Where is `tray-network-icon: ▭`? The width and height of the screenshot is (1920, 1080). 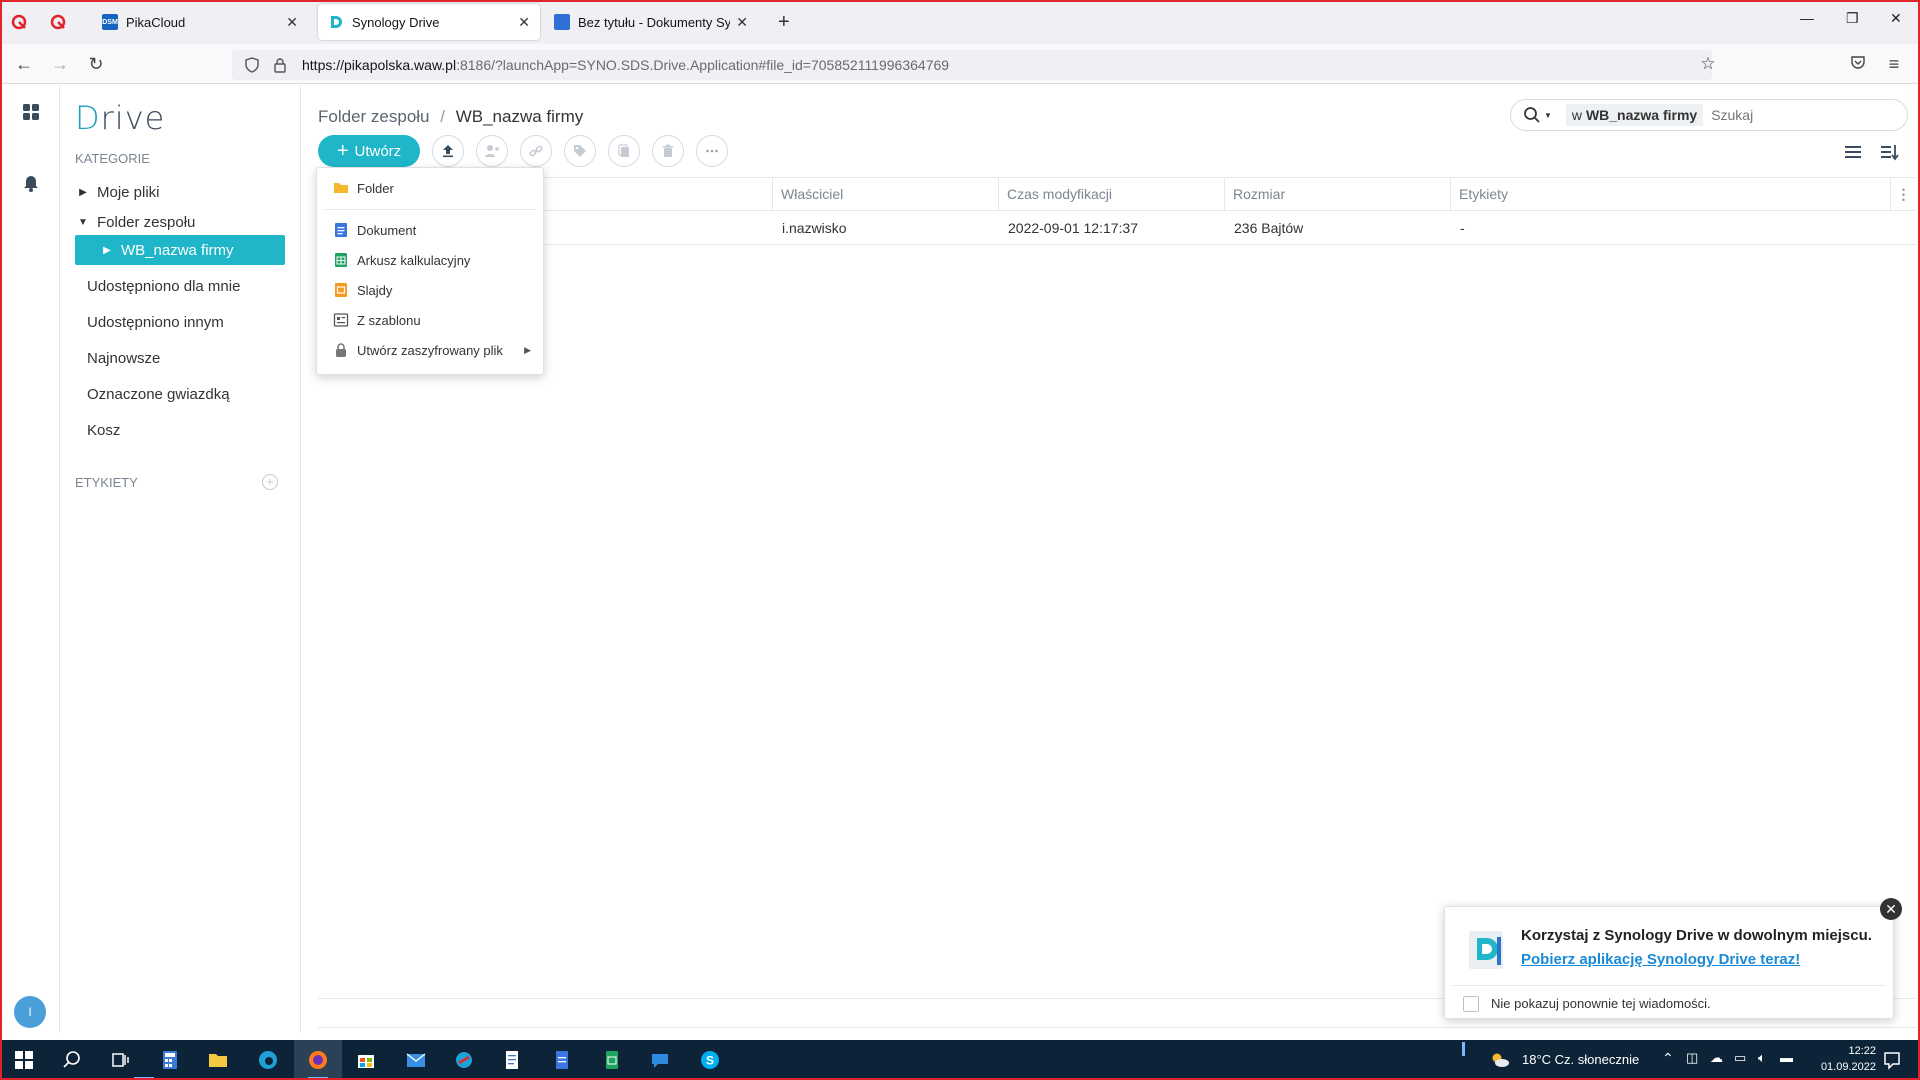
tray-network-icon: ▭ is located at coordinates (1740, 1058).